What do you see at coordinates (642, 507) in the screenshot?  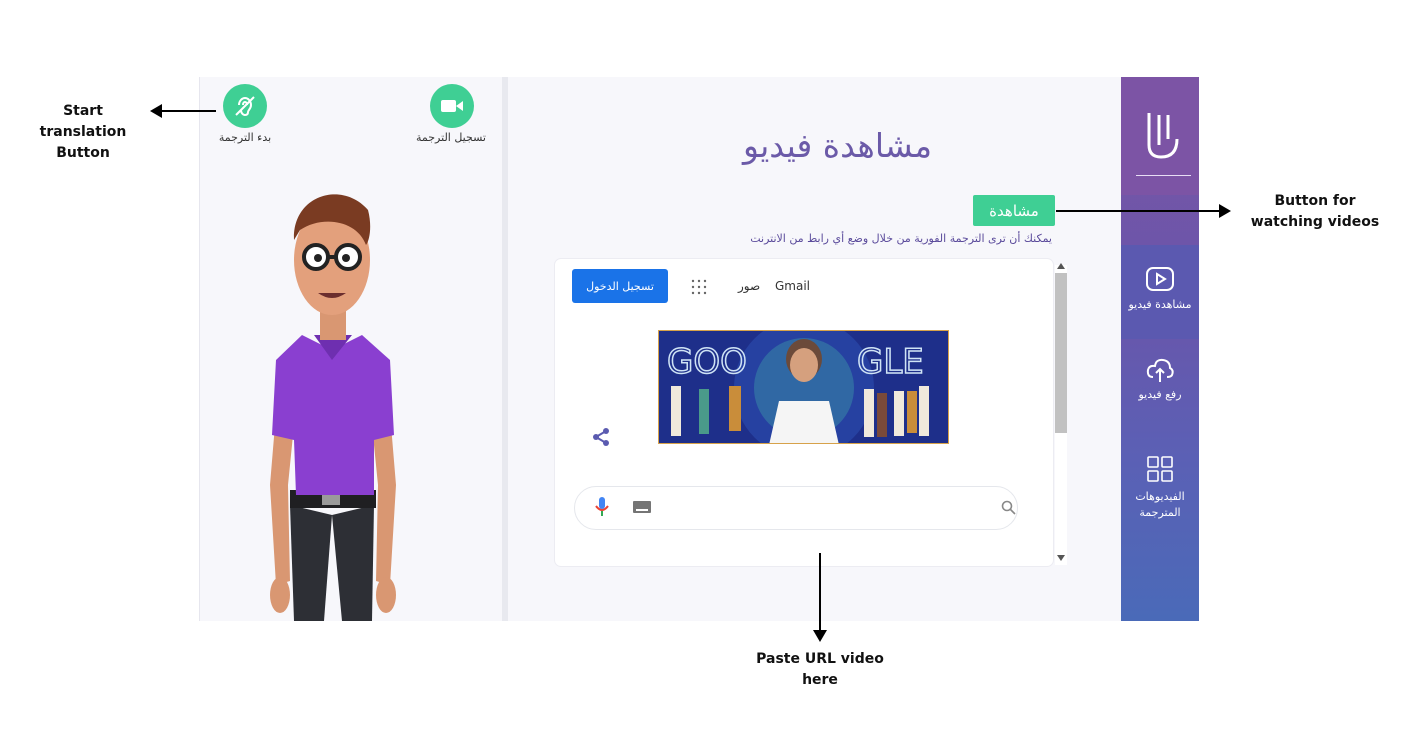 I see `keyboard-icon` at bounding box center [642, 507].